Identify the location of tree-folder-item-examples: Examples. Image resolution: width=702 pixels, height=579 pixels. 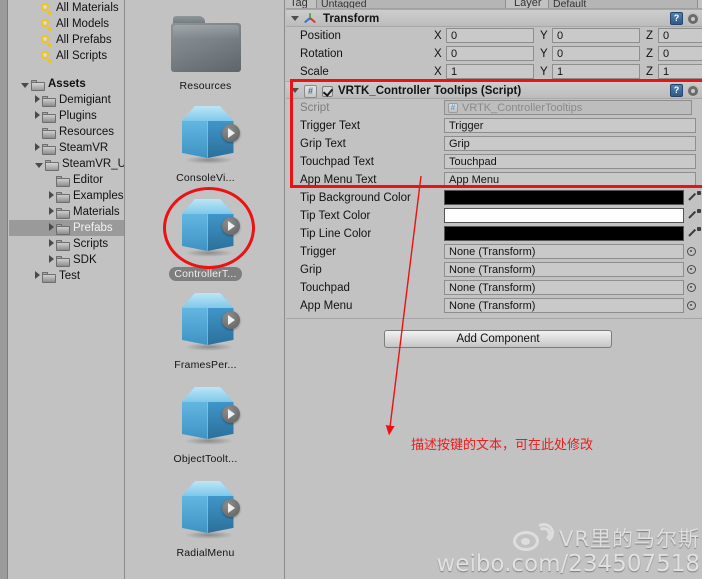
(66, 196).